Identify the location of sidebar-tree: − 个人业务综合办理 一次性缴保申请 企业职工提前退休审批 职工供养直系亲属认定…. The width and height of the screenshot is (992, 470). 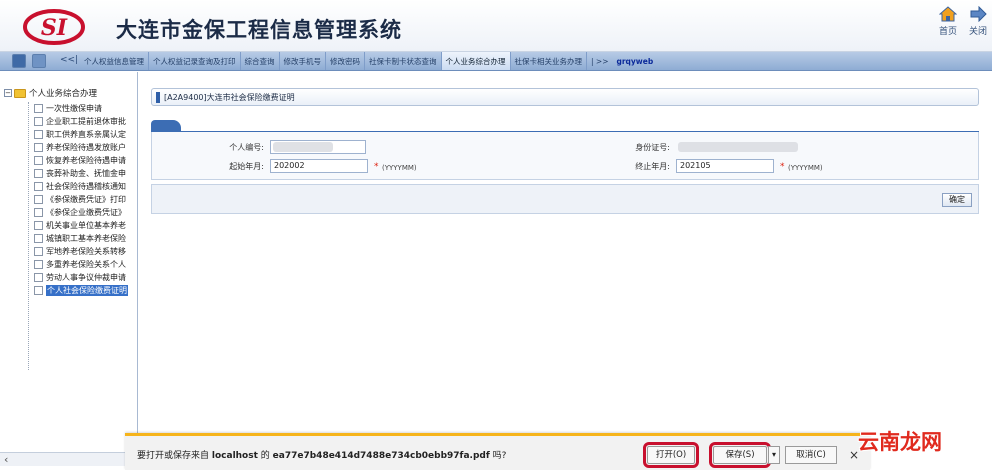
(69, 271).